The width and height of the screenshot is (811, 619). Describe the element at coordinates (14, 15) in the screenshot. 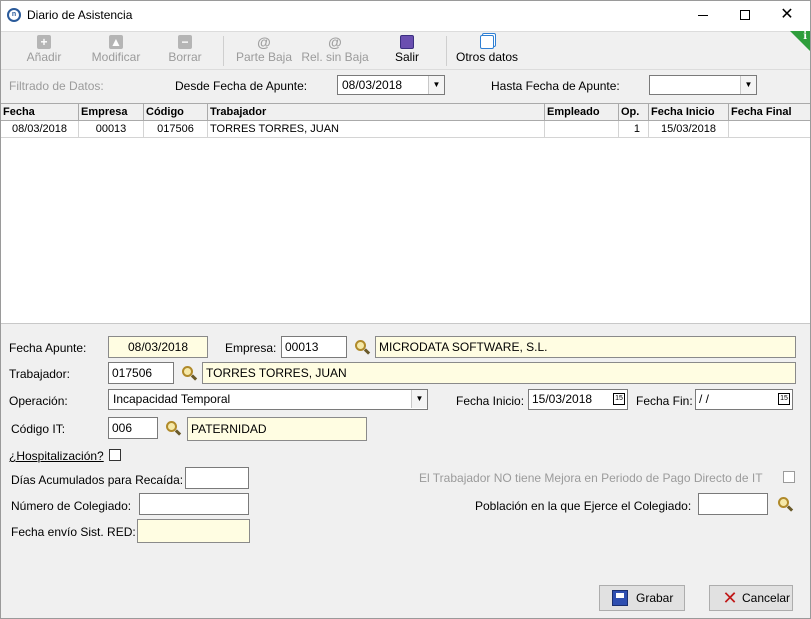

I see `app-logo-icon: n` at that location.